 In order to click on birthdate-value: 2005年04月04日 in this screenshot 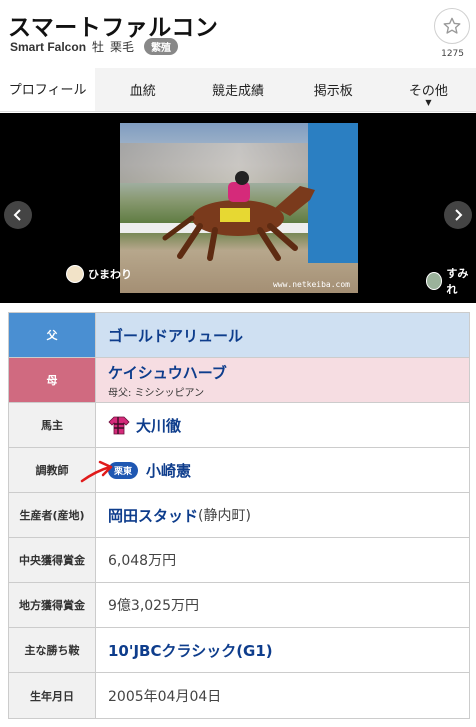, I will do `click(165, 696)`.